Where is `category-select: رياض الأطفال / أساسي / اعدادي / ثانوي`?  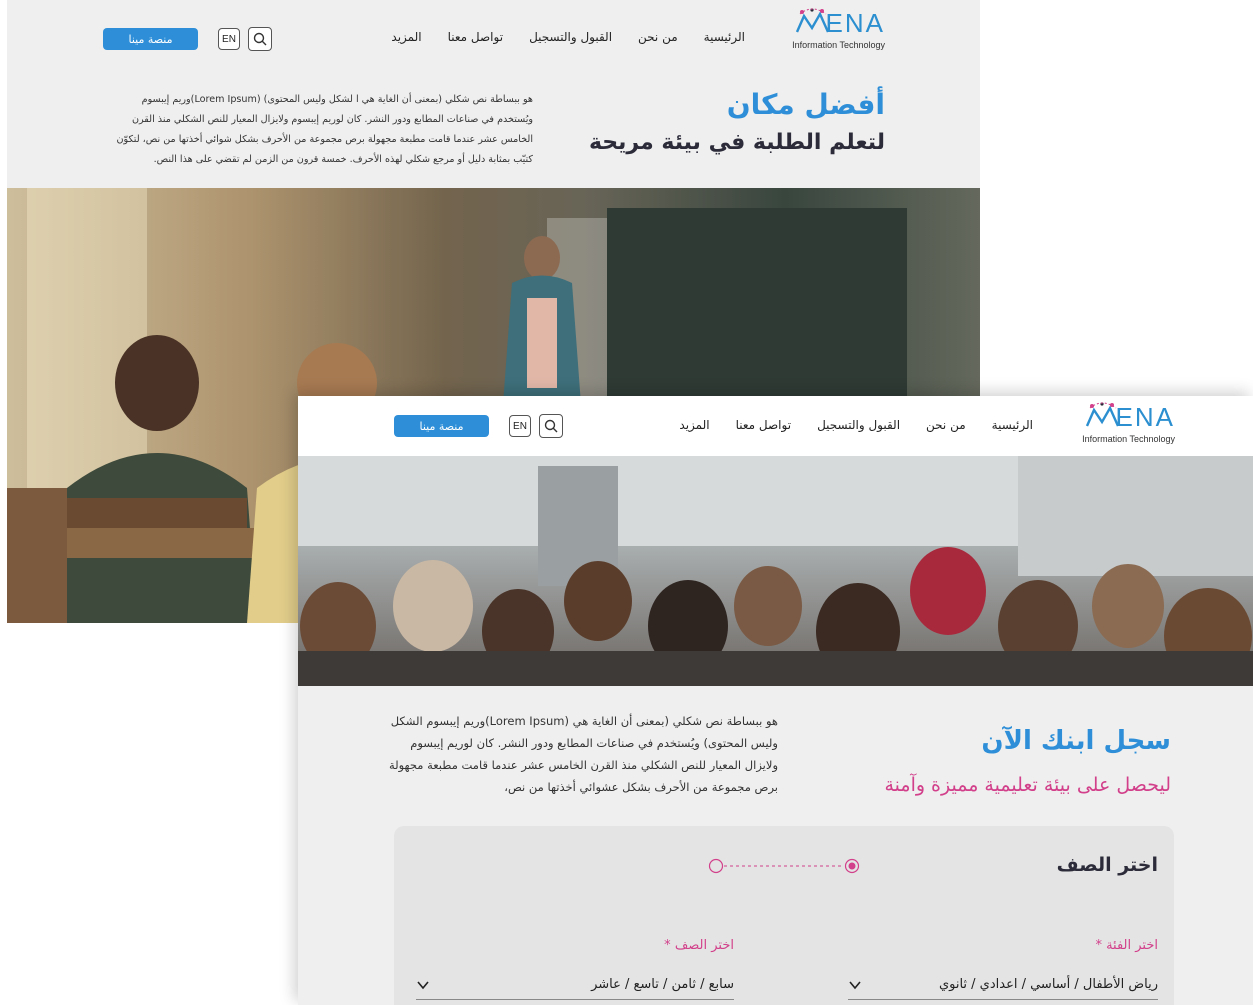 category-select: رياض الأطفال / أساسي / اعدادي / ثانوي is located at coordinates (1003, 985).